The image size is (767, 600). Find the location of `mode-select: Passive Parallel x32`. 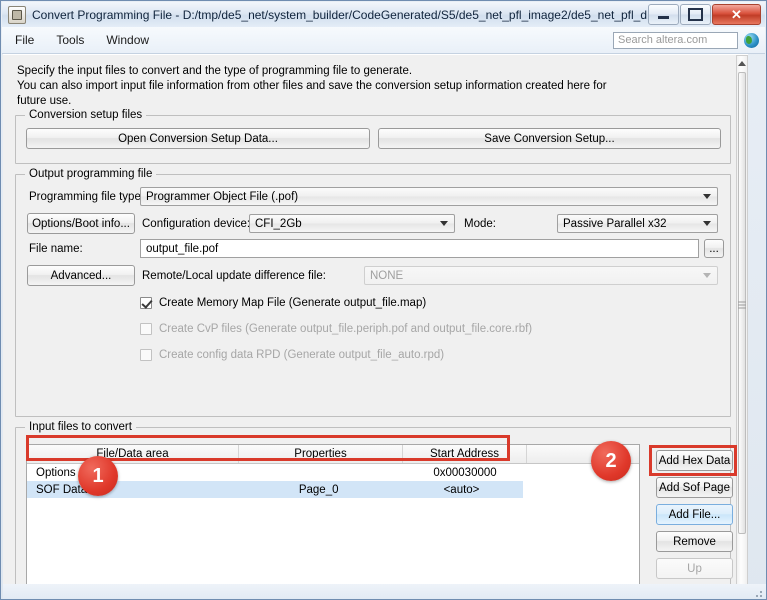

mode-select: Passive Parallel x32 is located at coordinates (637, 223).